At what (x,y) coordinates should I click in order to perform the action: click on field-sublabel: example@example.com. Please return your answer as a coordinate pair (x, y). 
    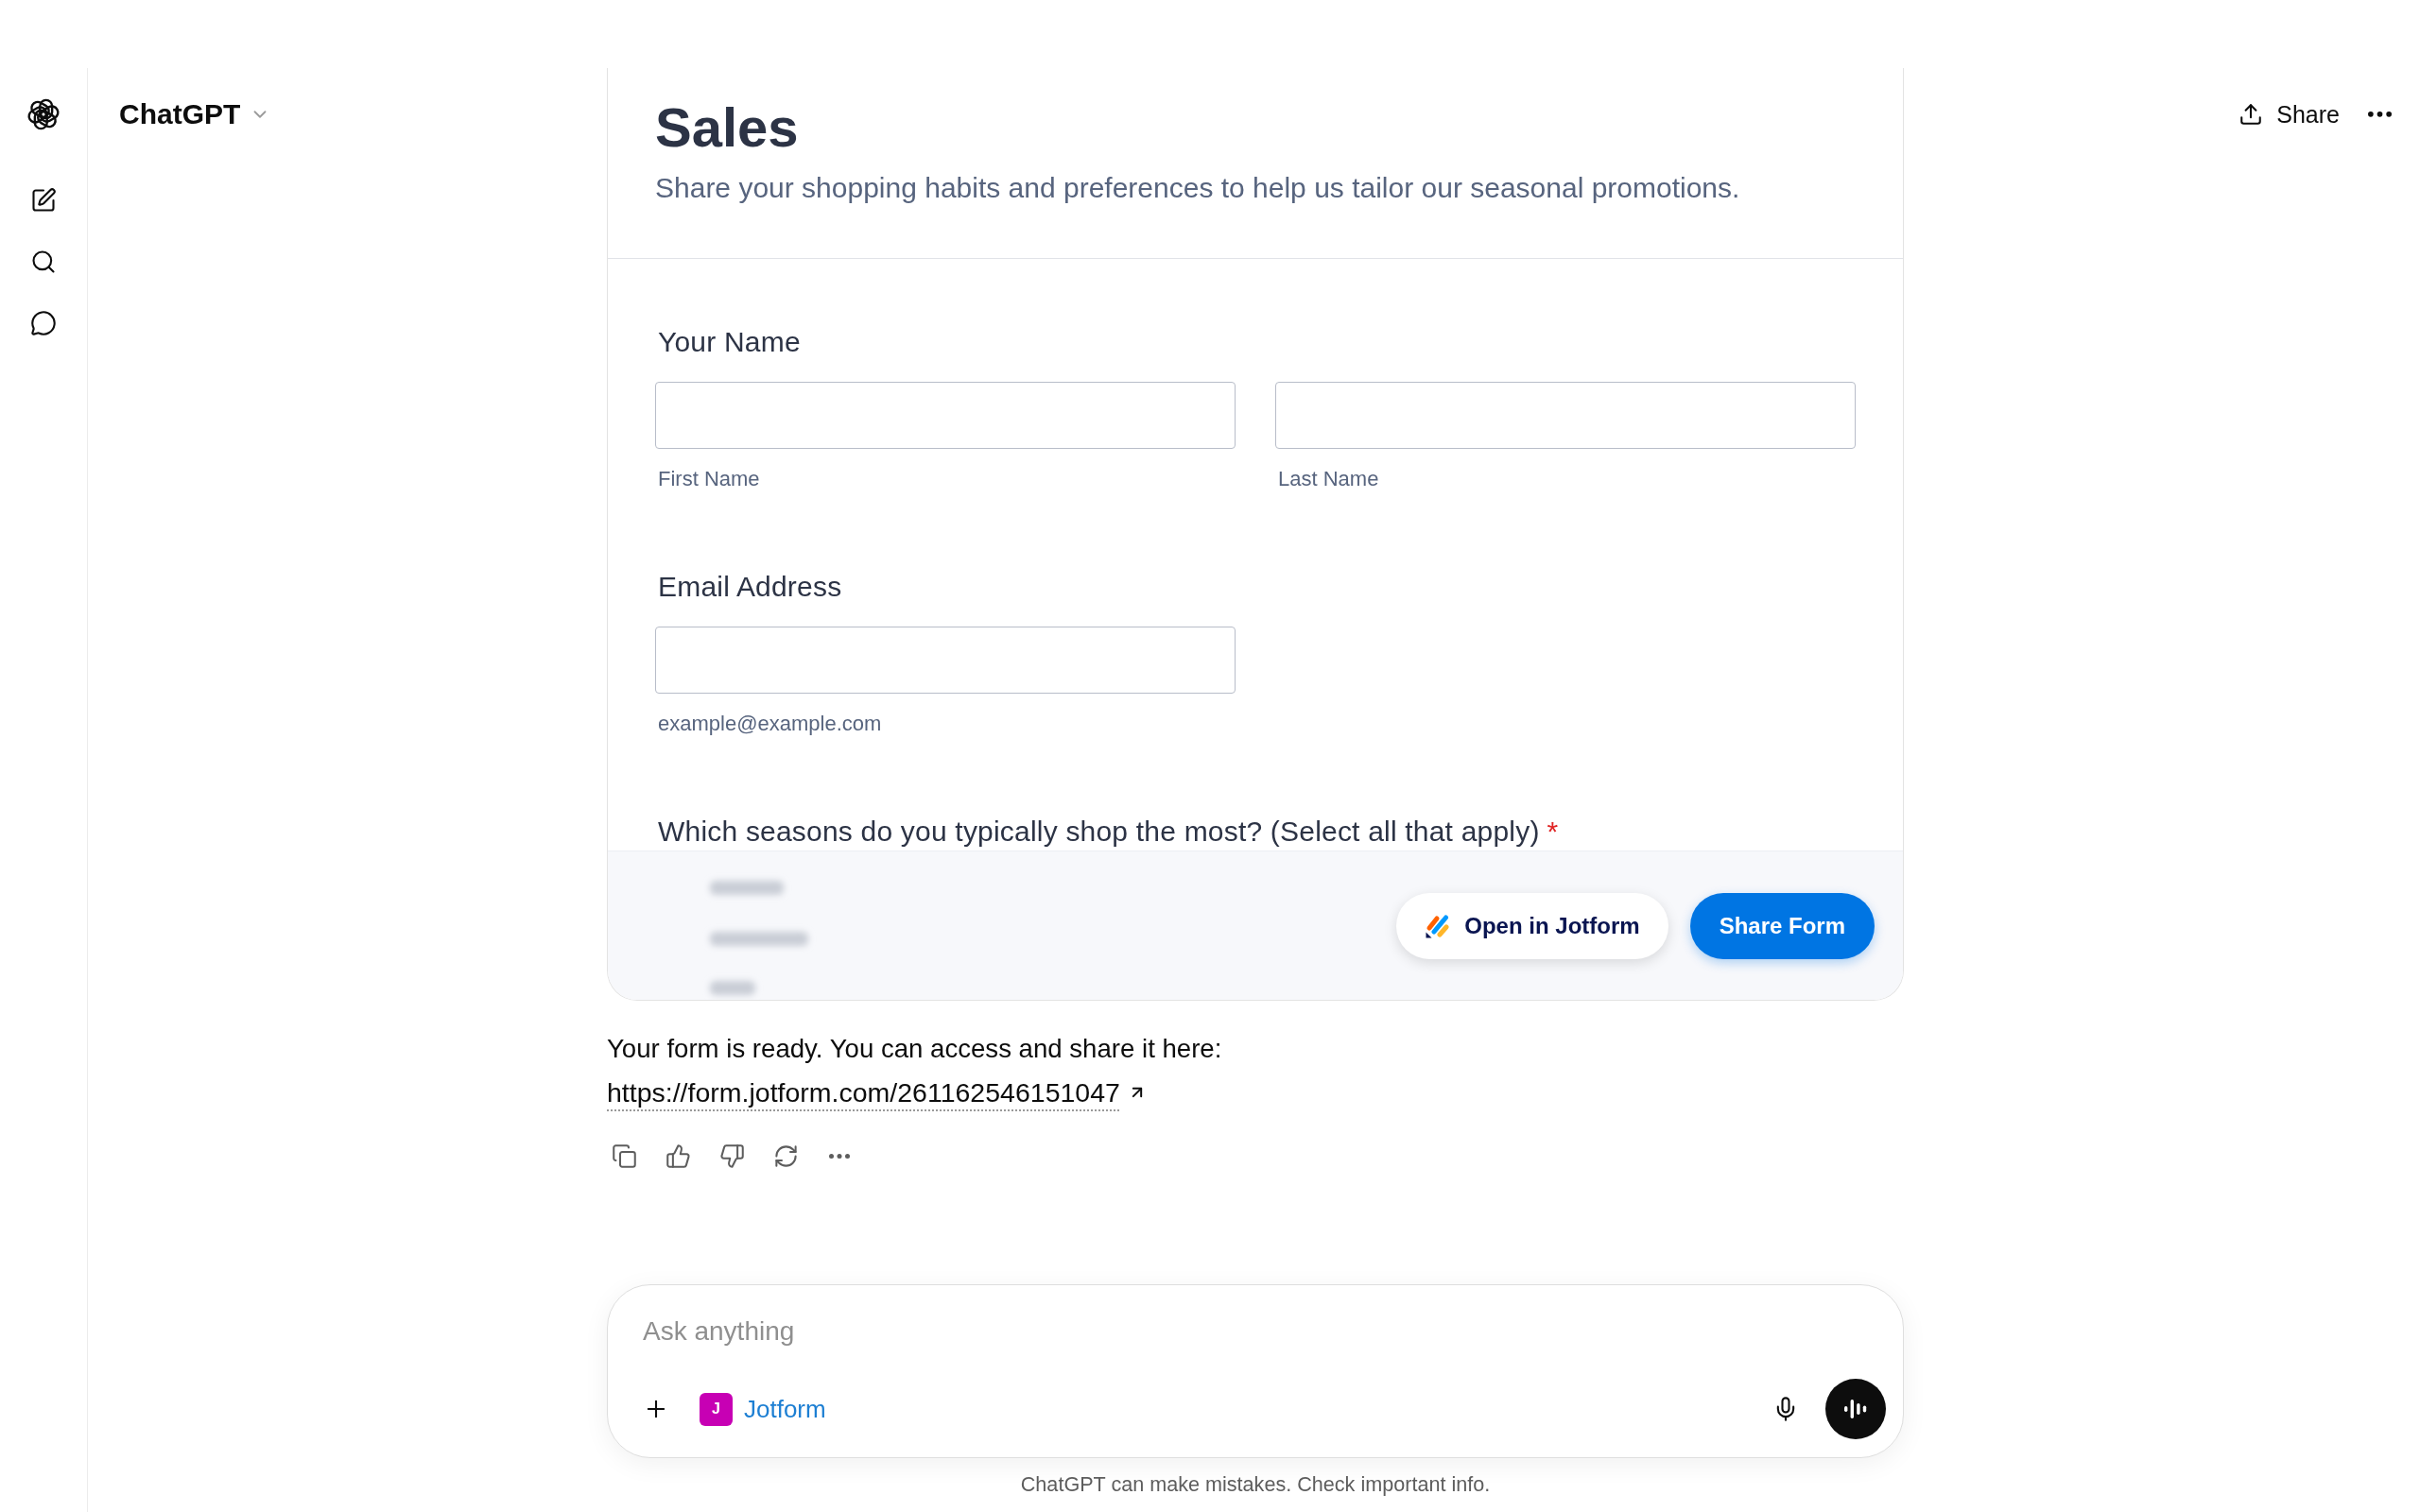
    Looking at the image, I should click on (770, 724).